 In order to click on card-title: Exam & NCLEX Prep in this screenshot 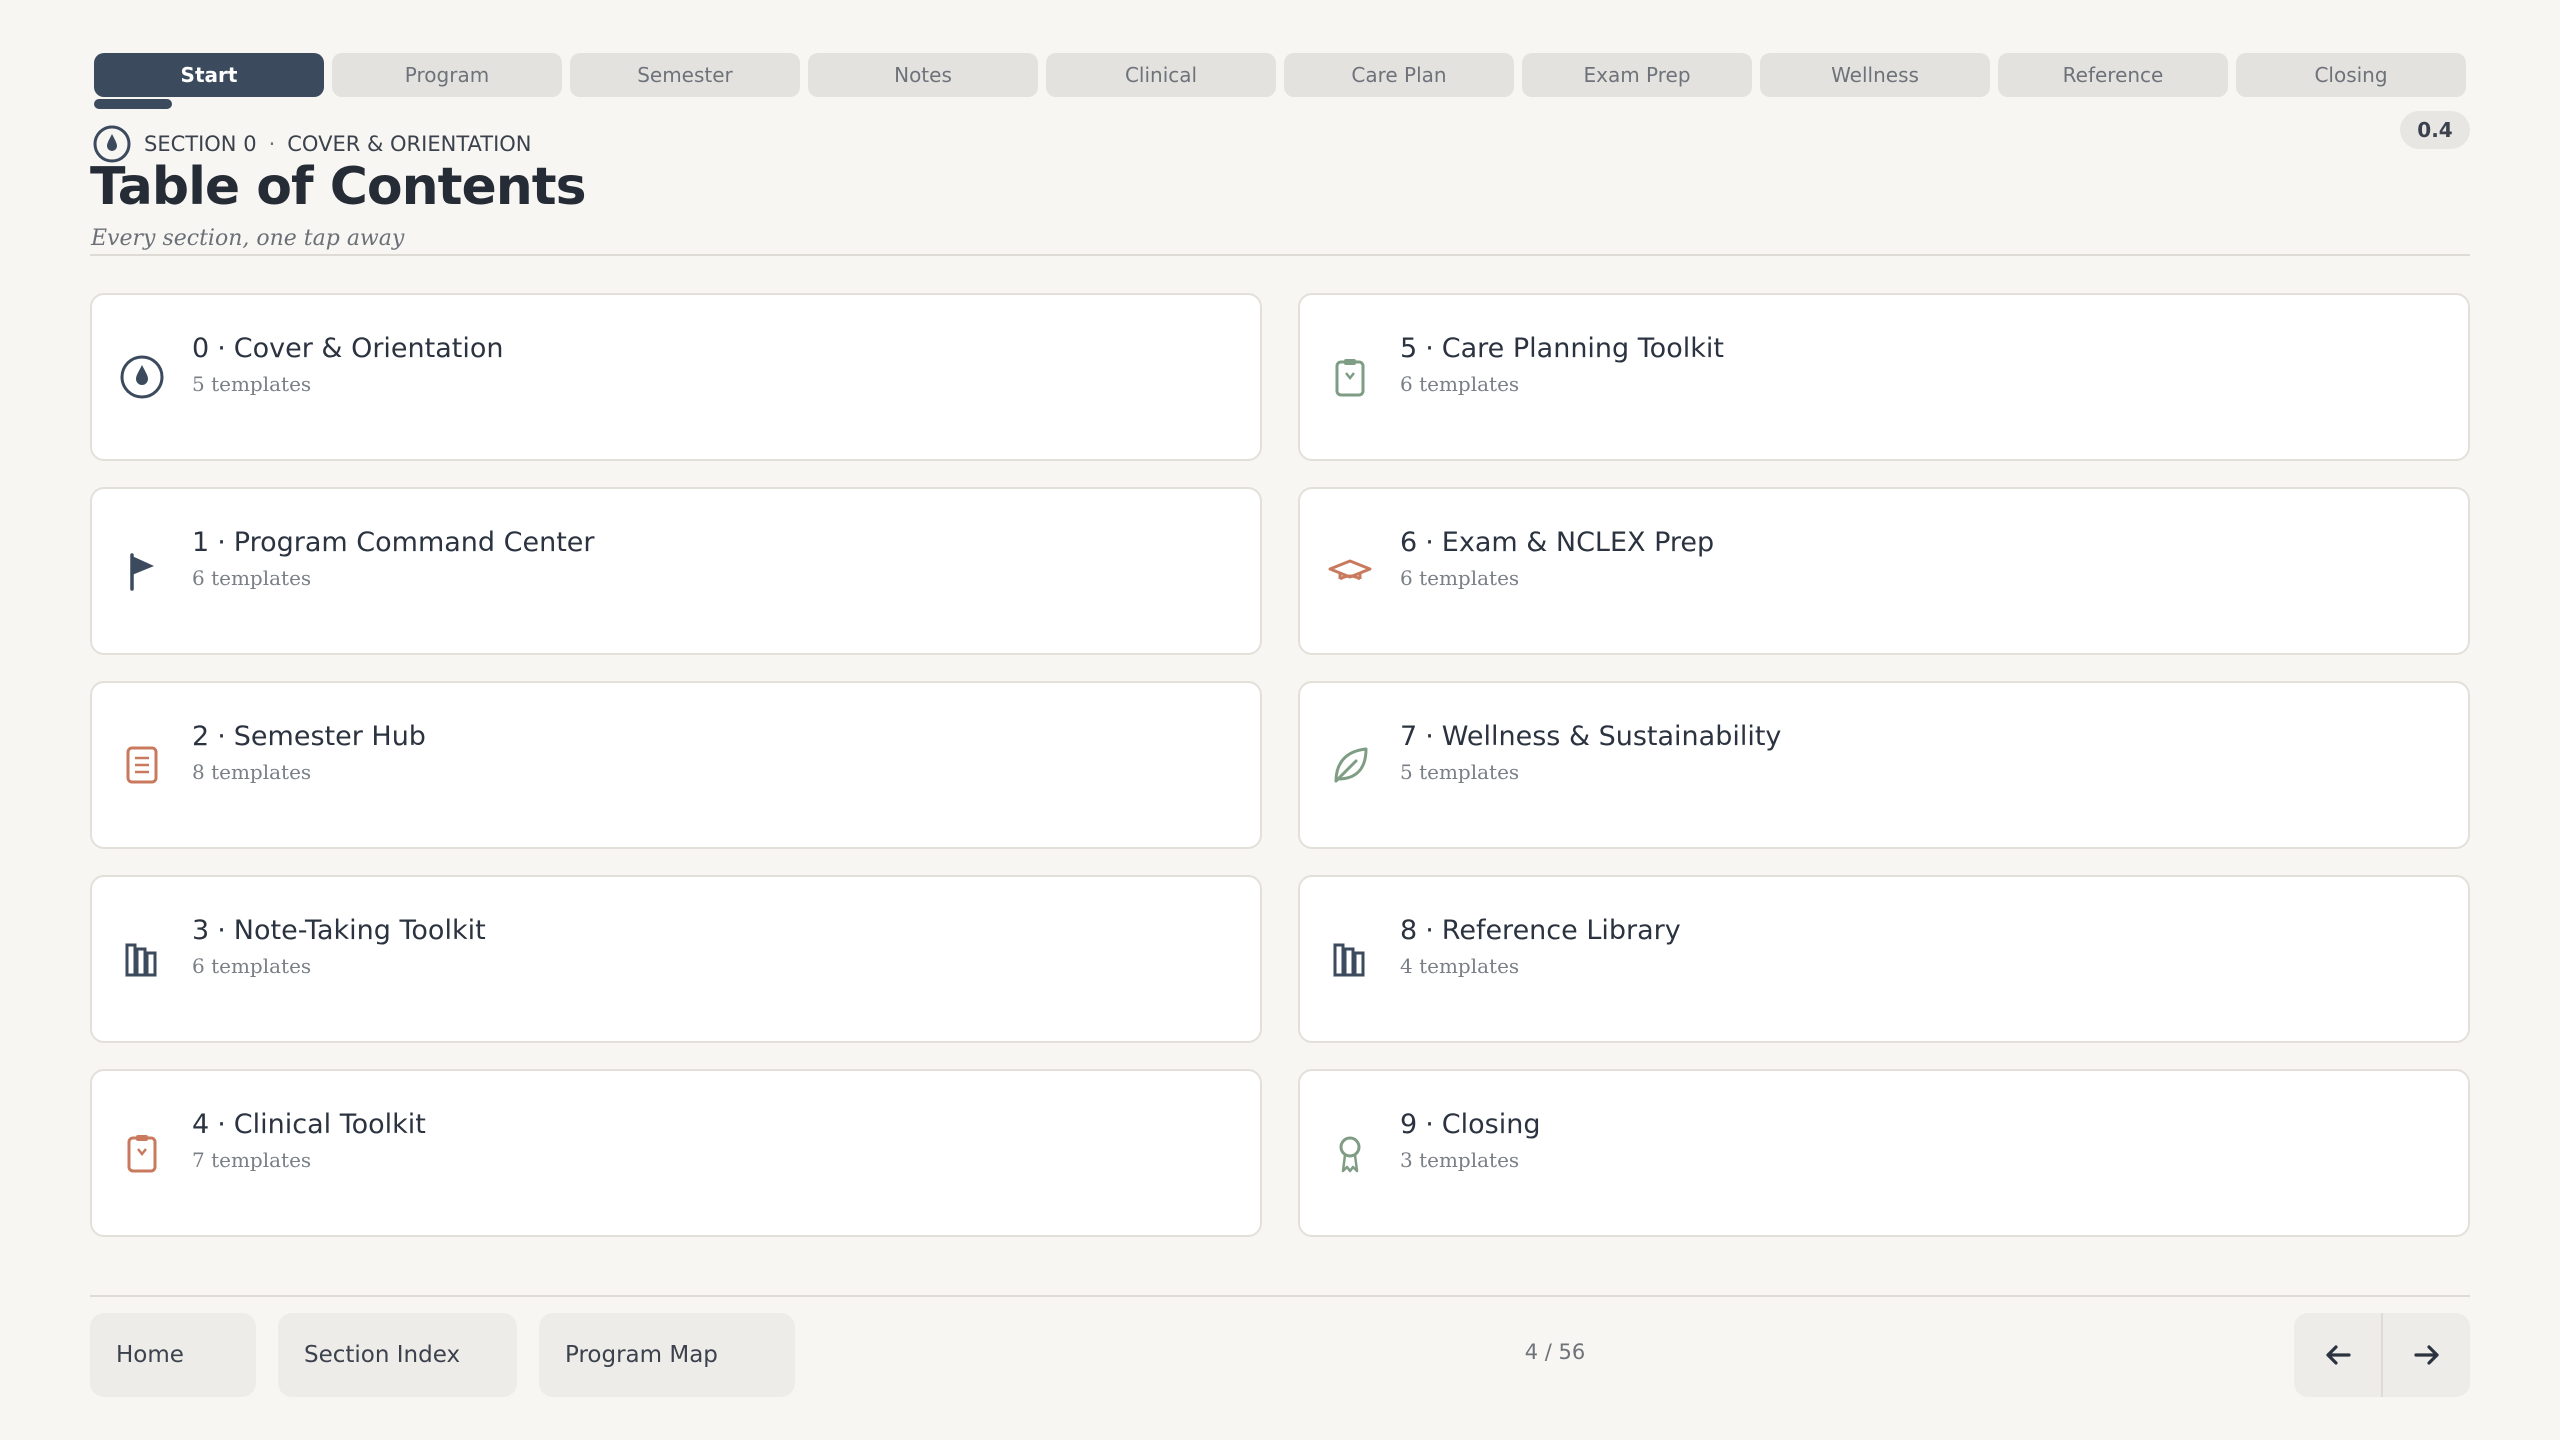, I will do `click(1578, 542)`.